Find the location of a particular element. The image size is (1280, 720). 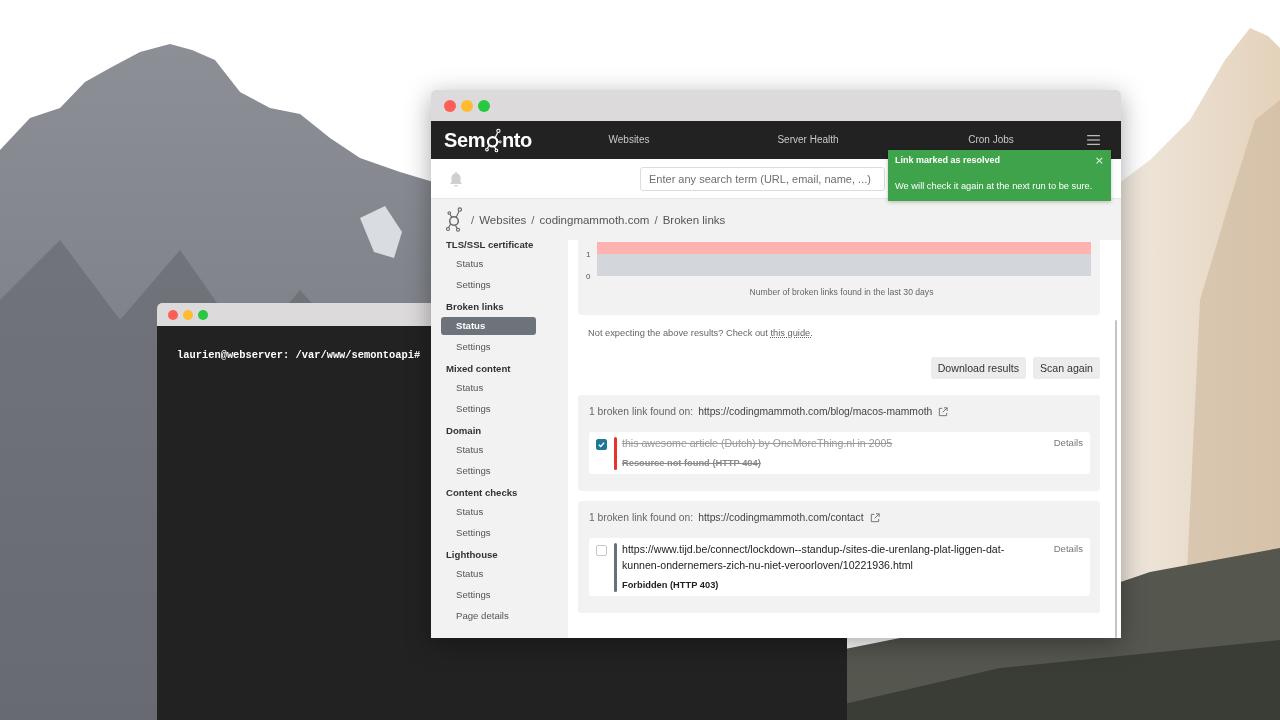

sidebar-section-title: Content checks is located at coordinates (482, 493).